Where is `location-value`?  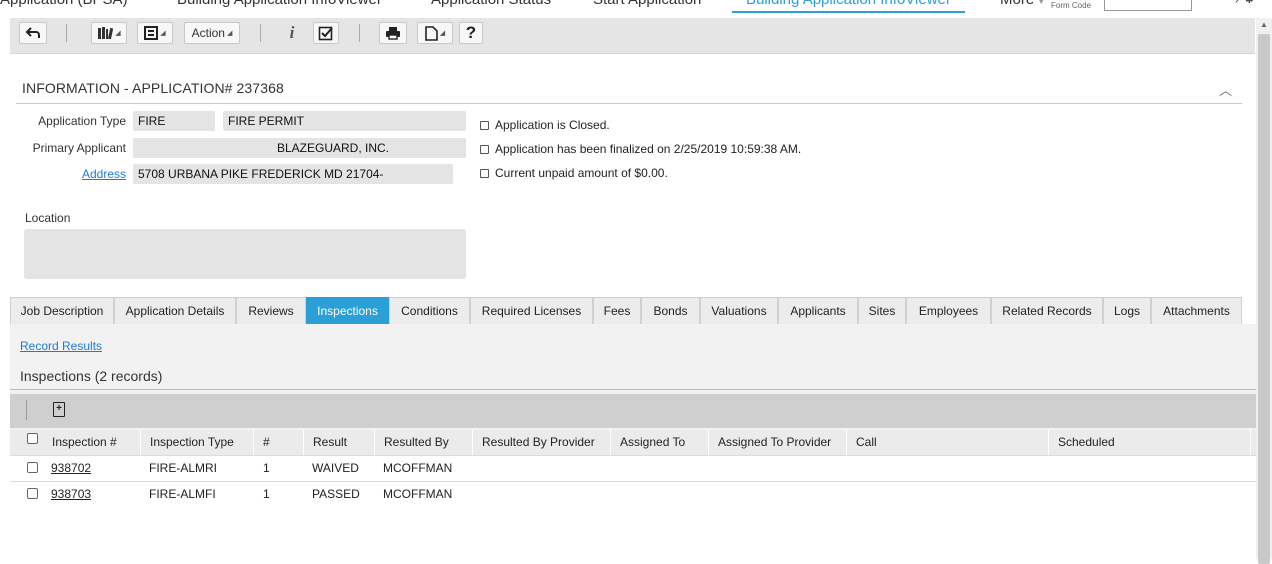 location-value is located at coordinates (245, 254).